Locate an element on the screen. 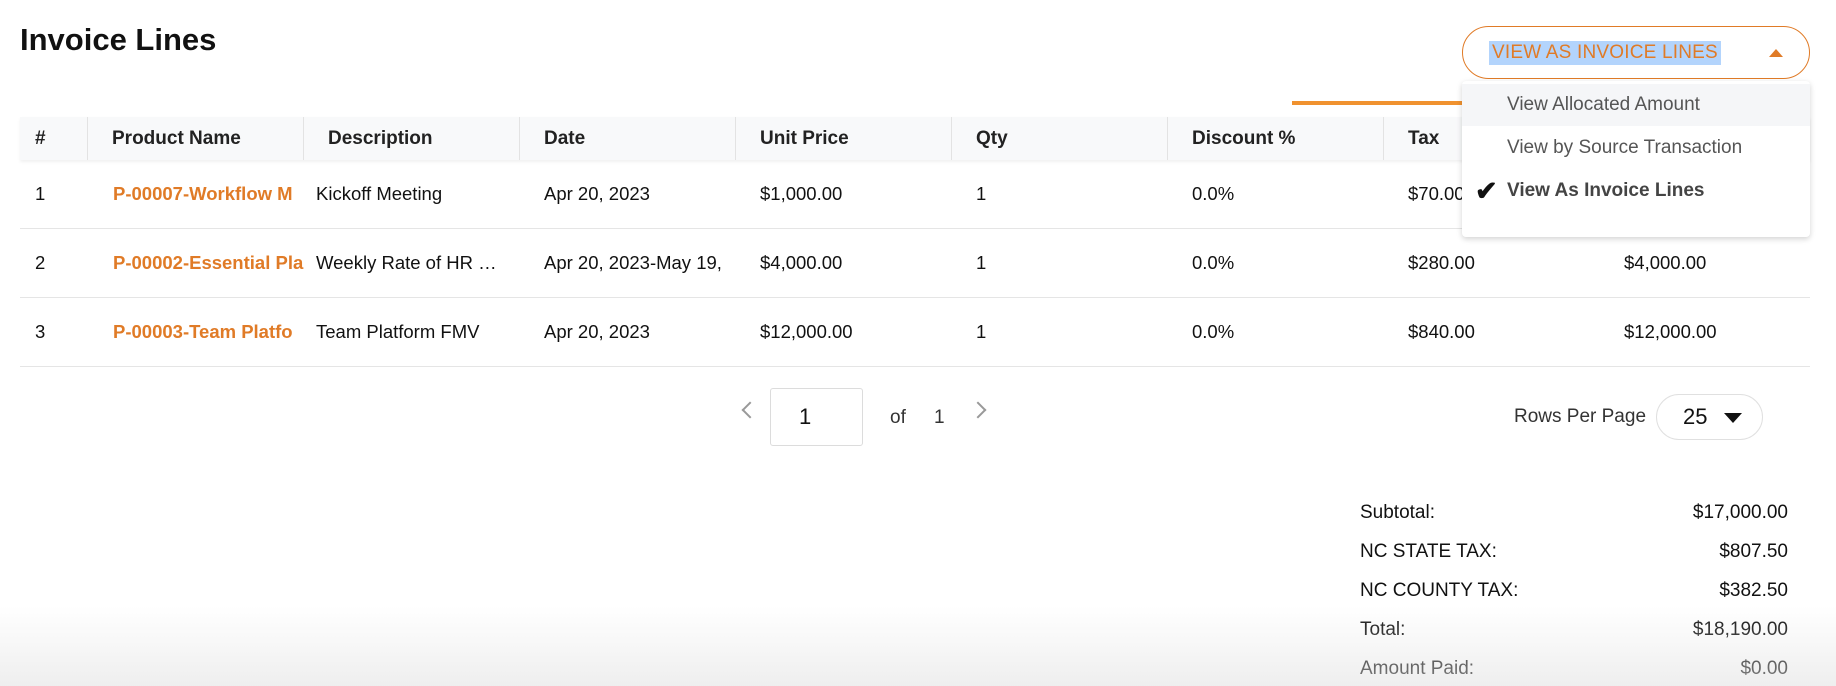  column-header-discount: Discount % is located at coordinates (1276, 138).